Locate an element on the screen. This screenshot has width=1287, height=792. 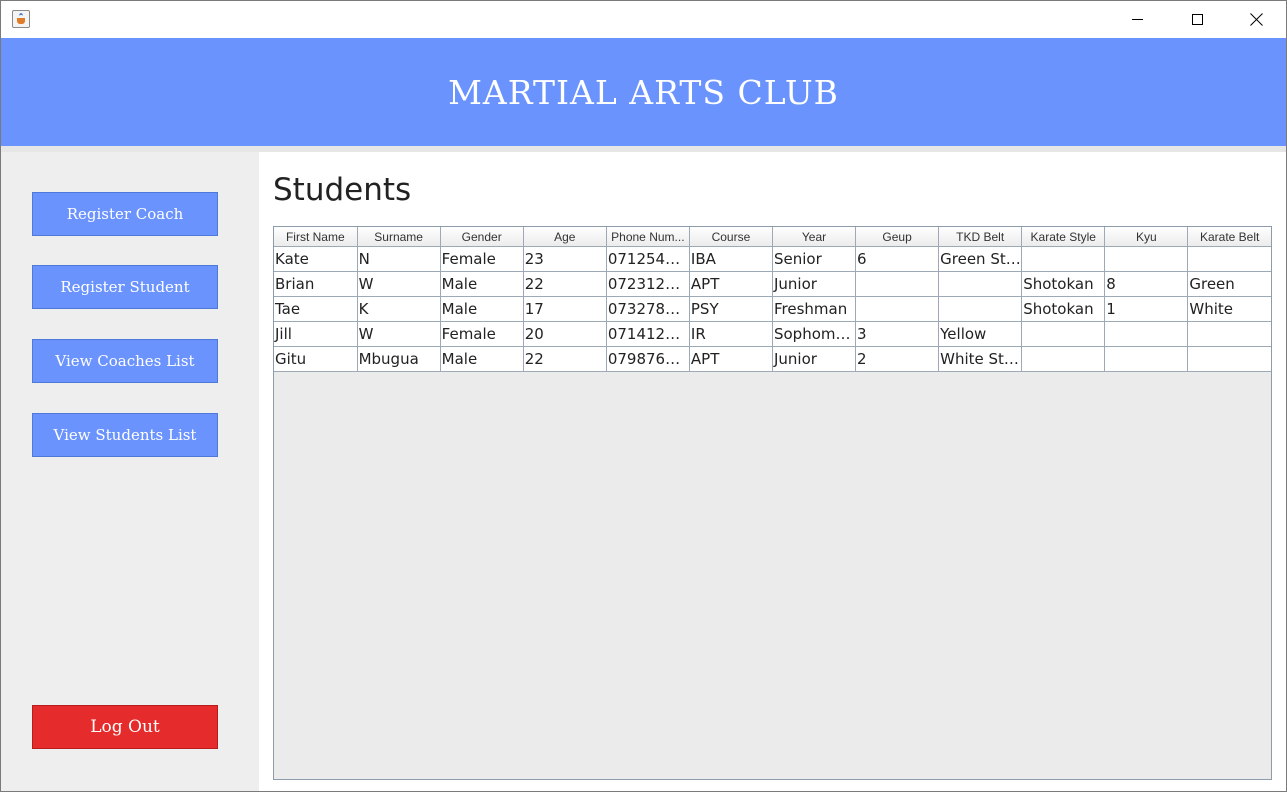
view-students-list-button: View Students List is located at coordinates (125, 435).